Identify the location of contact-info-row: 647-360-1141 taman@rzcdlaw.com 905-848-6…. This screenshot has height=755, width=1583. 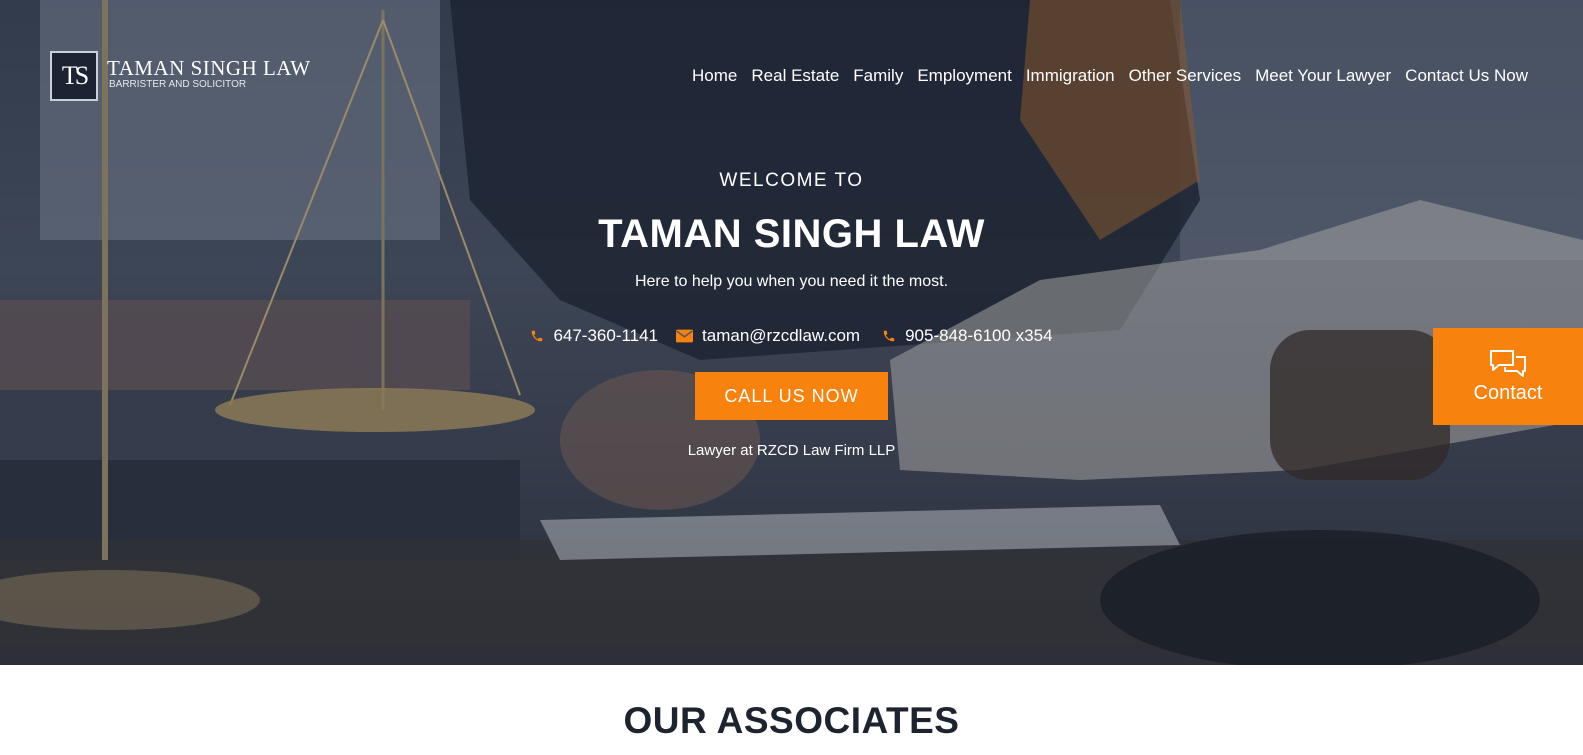
(791, 336).